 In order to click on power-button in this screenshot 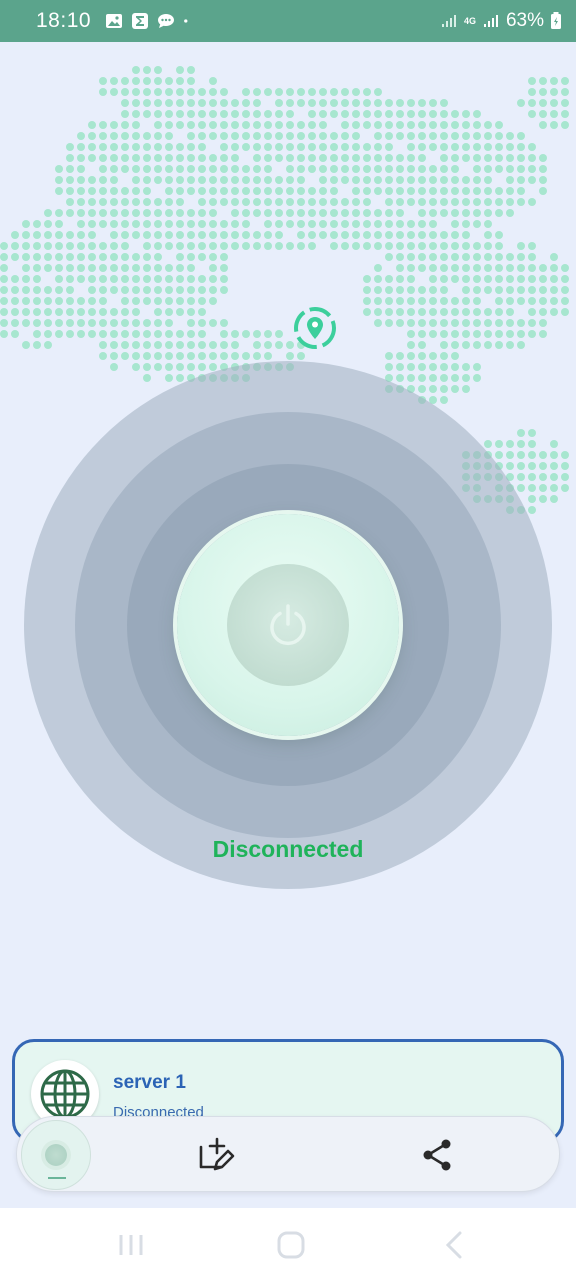, I will do `click(288, 625)`.